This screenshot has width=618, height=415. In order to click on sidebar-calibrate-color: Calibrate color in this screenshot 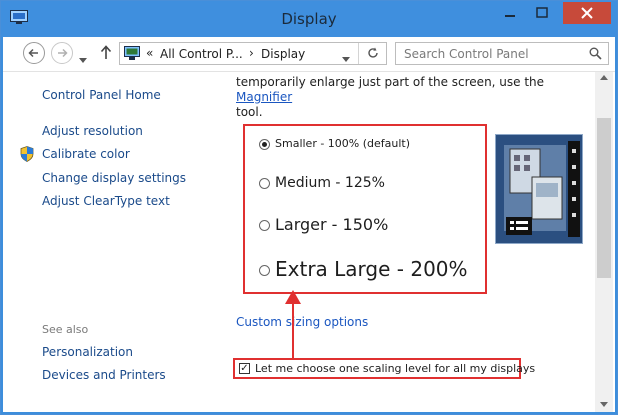, I will do `click(86, 154)`.